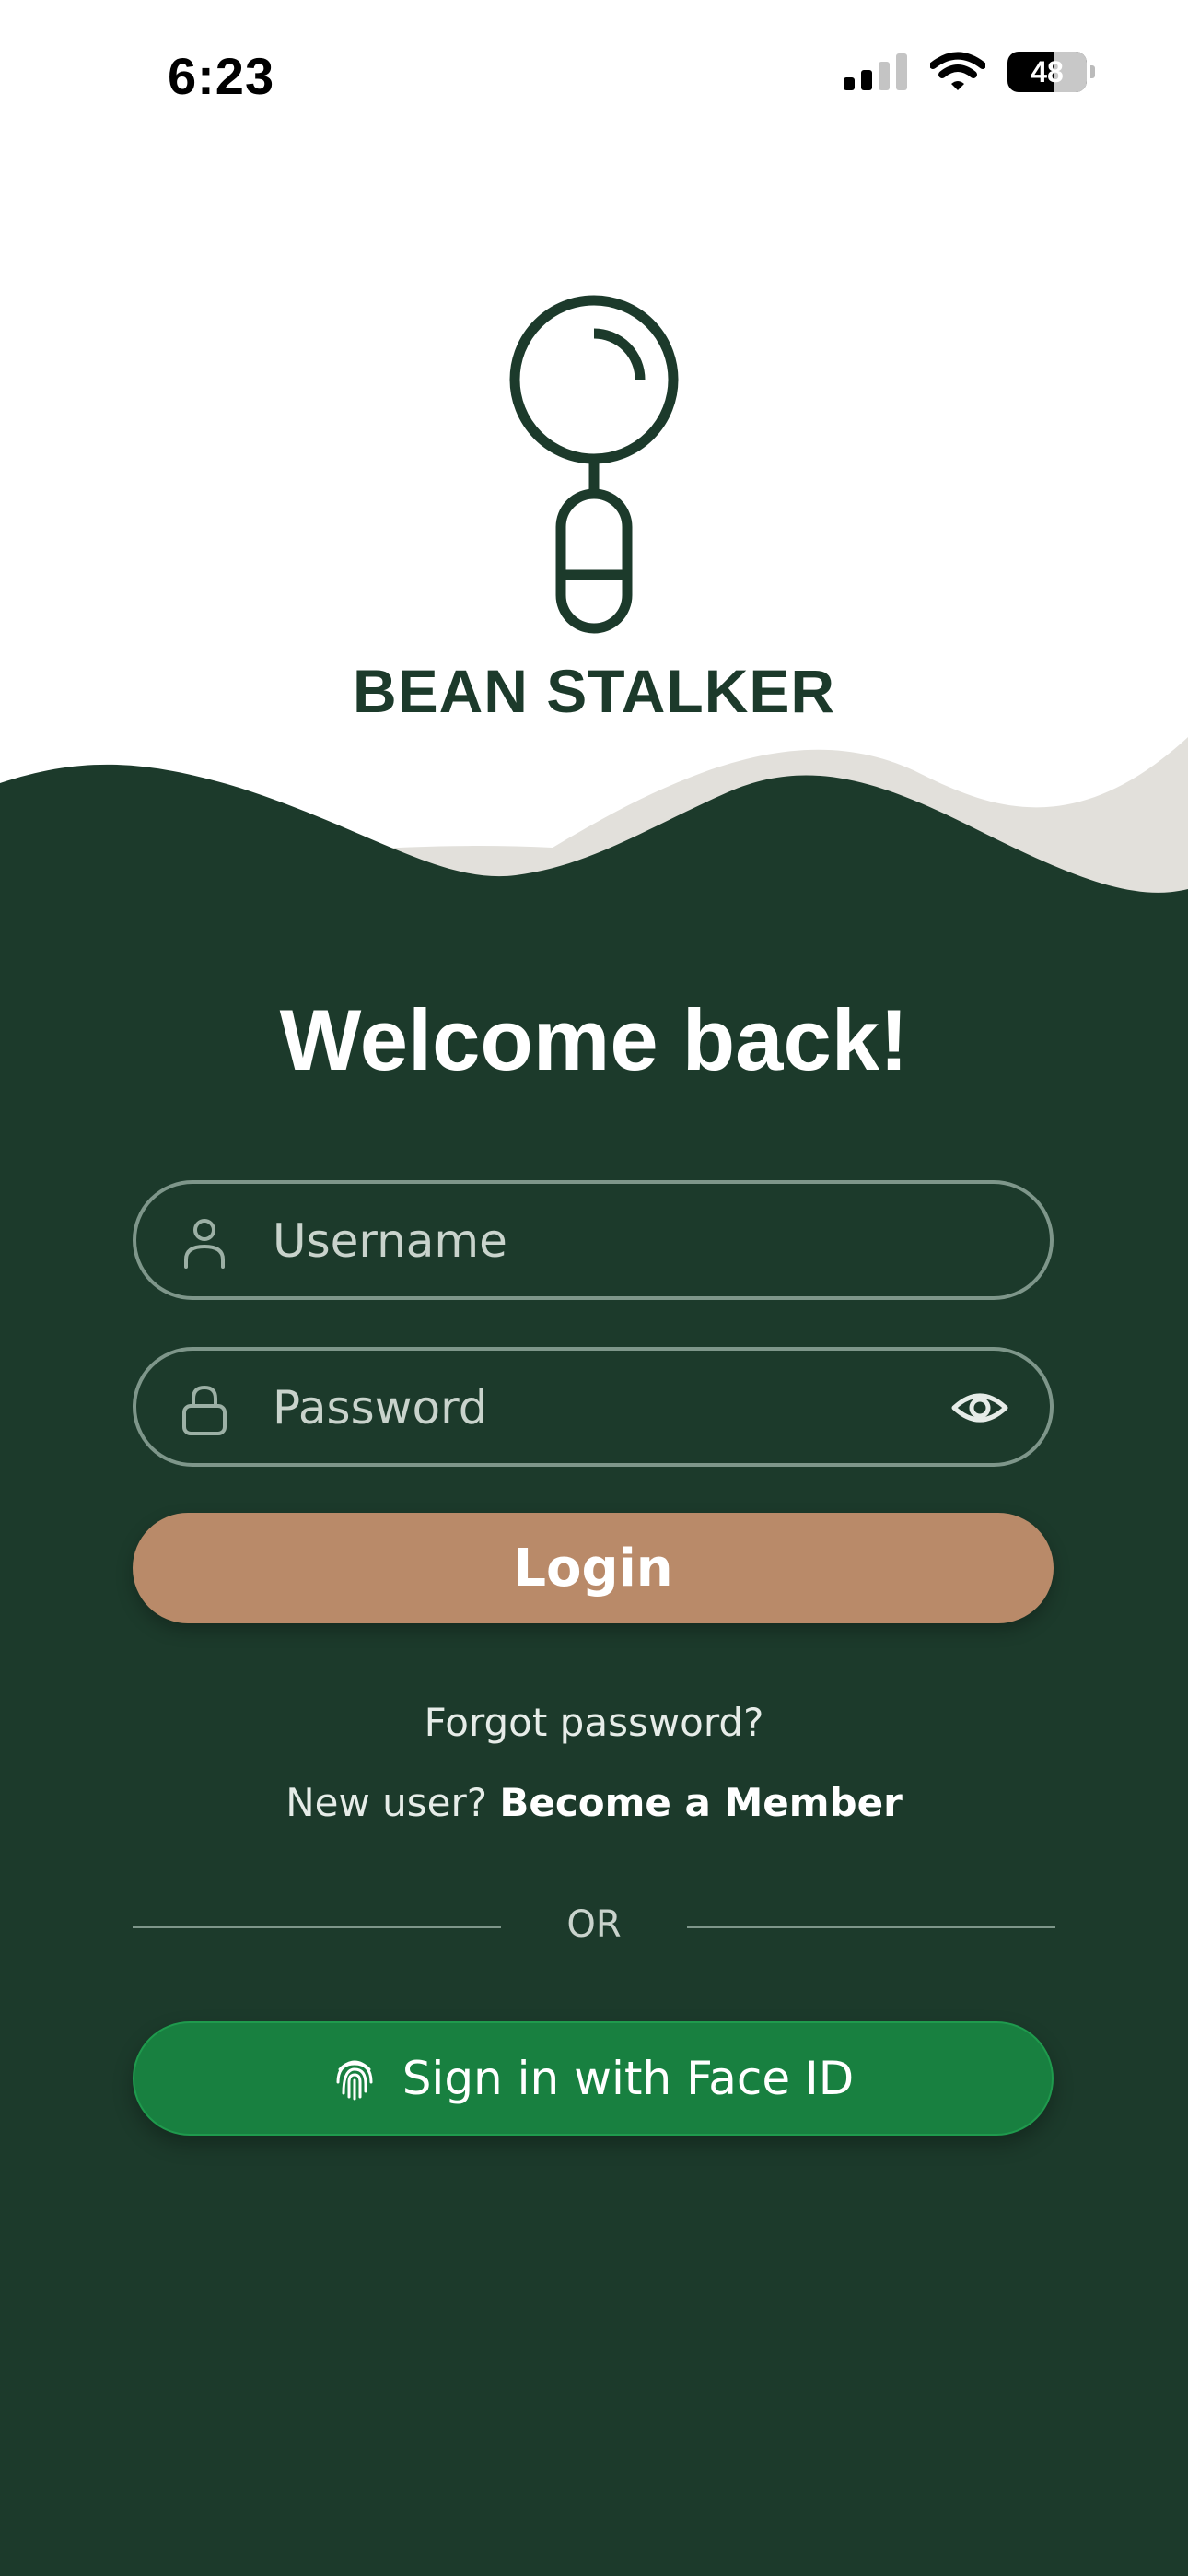 The image size is (1188, 2576). Describe the element at coordinates (221, 76) in the screenshot. I see `status-time: 6:23` at that location.